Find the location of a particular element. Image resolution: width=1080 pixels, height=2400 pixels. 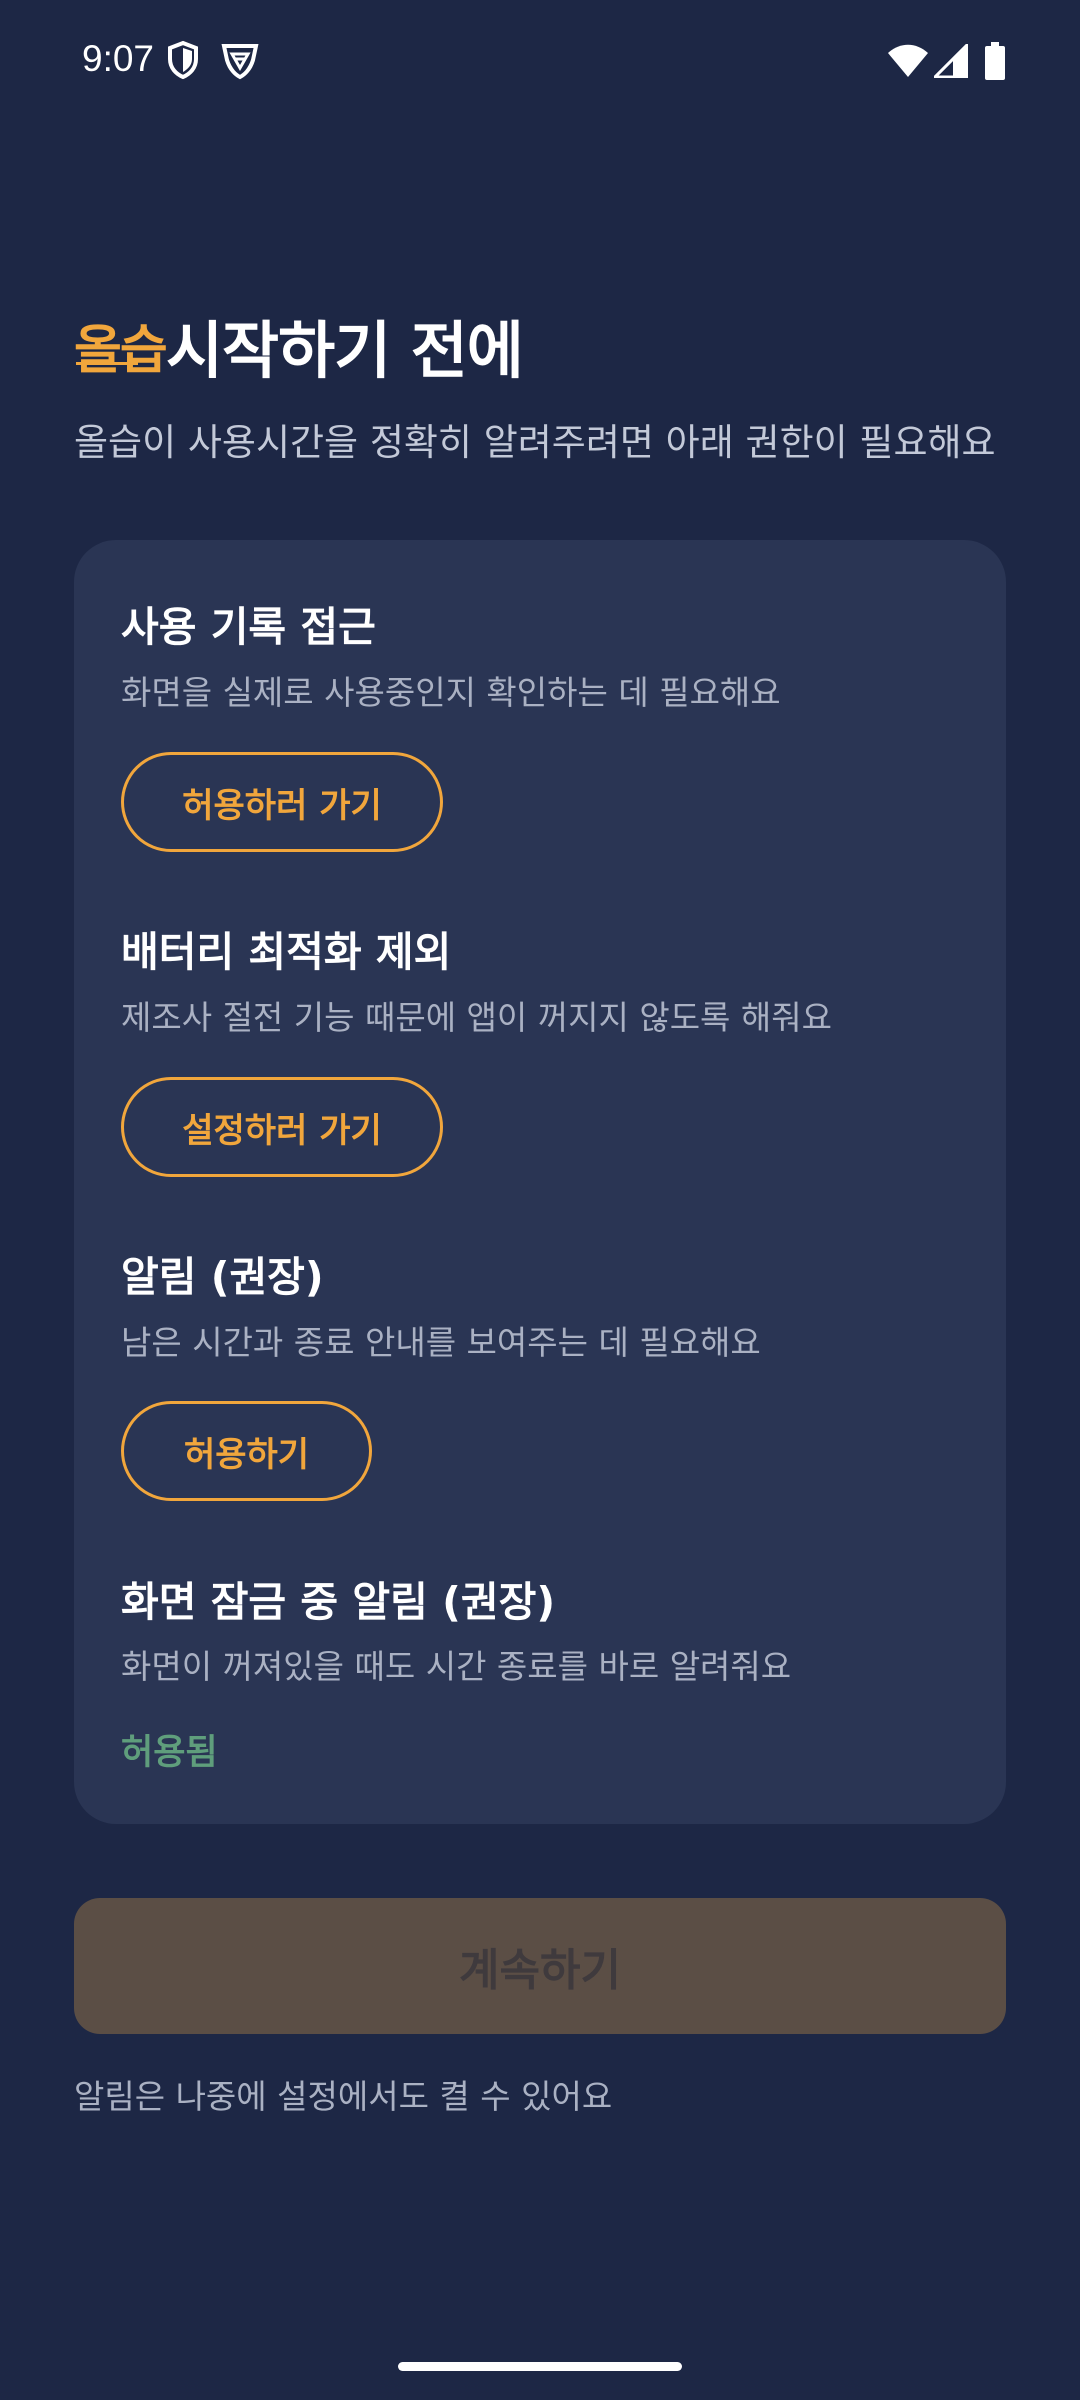

permission-title-usage-access: 사용 기록 접근 is located at coordinates (248, 627).